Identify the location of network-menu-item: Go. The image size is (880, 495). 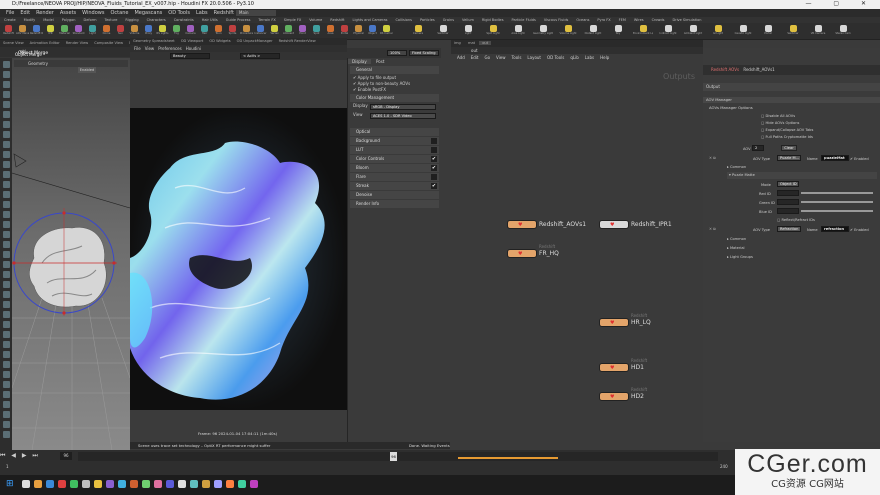
(488, 57).